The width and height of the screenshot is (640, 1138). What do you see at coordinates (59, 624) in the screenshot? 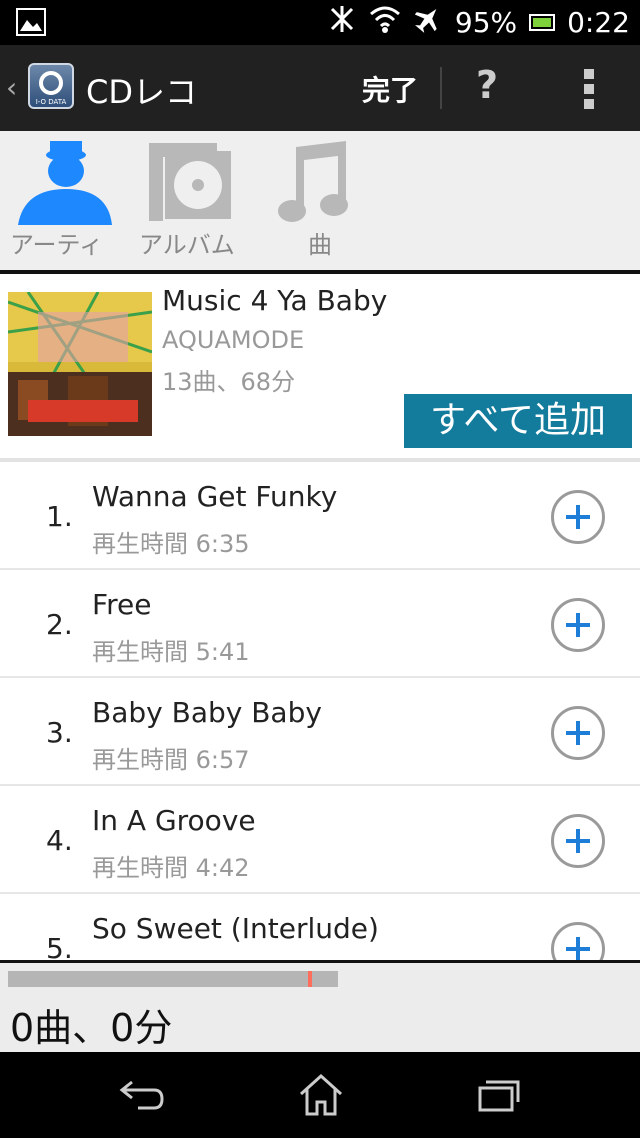
I see `track-number: 2.` at bounding box center [59, 624].